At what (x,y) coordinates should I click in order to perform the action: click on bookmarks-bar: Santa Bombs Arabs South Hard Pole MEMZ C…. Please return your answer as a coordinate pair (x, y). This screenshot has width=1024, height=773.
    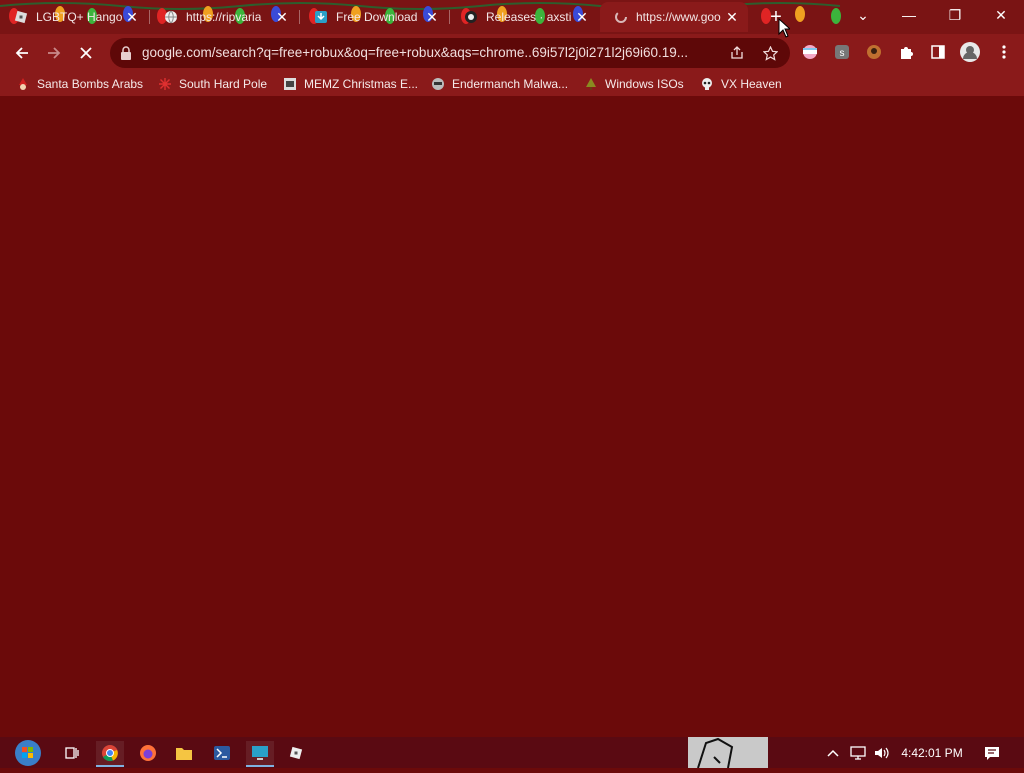
    Looking at the image, I should click on (512, 84).